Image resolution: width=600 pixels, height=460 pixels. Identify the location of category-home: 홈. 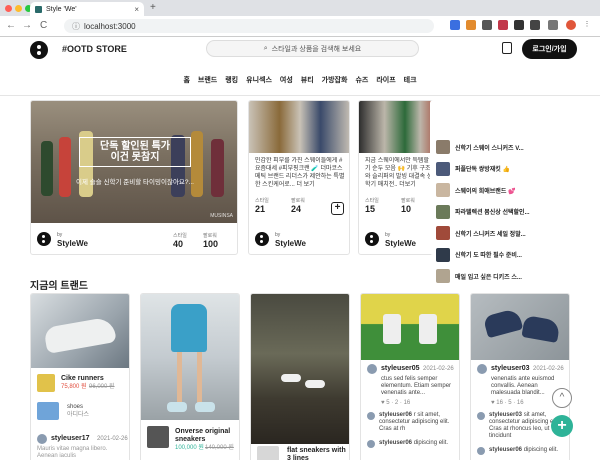
(186, 82).